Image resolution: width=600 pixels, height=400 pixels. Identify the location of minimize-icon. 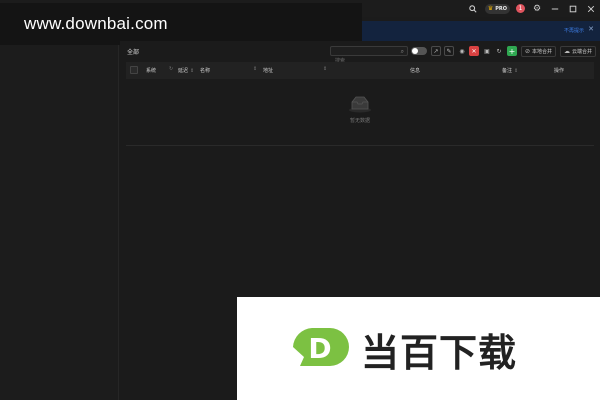
(555, 9).